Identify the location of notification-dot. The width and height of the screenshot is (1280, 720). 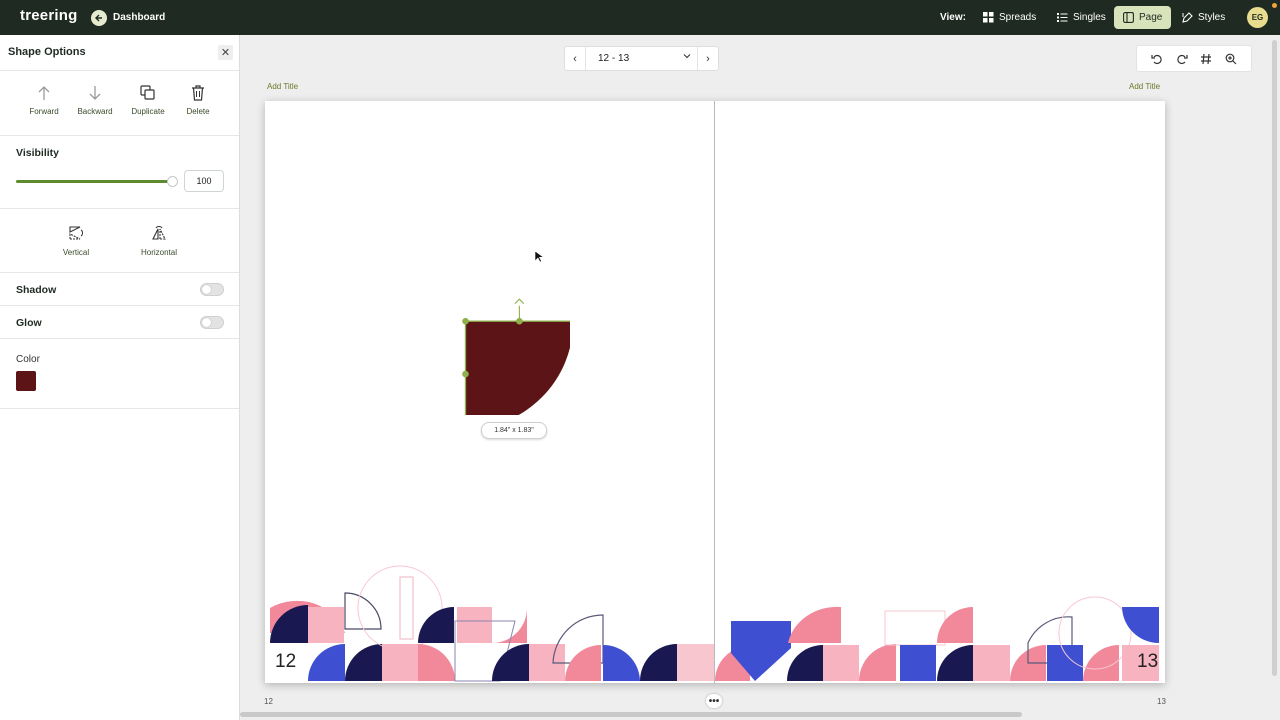
(1274, 5).